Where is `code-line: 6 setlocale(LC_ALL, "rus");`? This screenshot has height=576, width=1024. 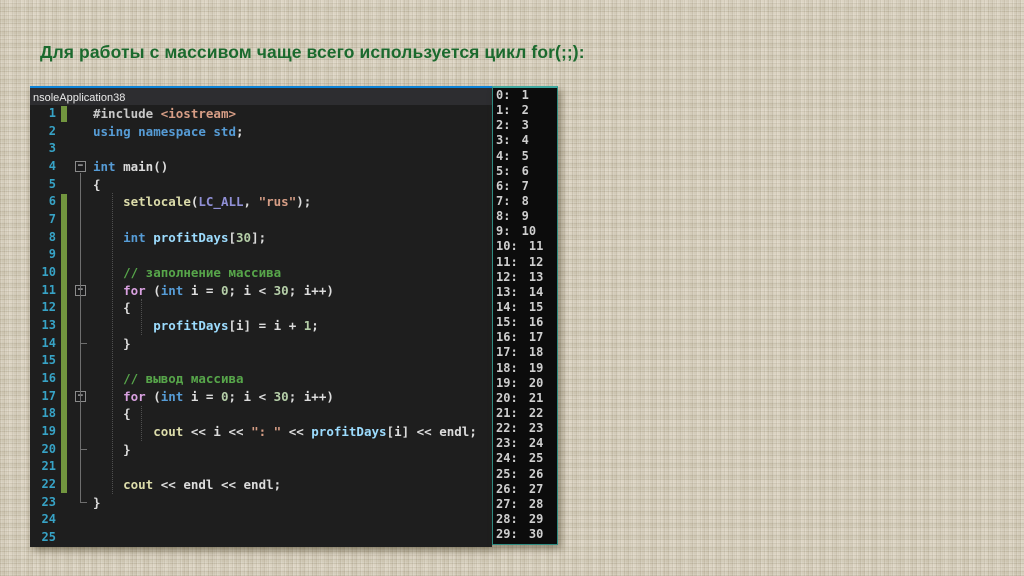 code-line: 6 setlocale(LC_ALL, "rus"); is located at coordinates (261, 202).